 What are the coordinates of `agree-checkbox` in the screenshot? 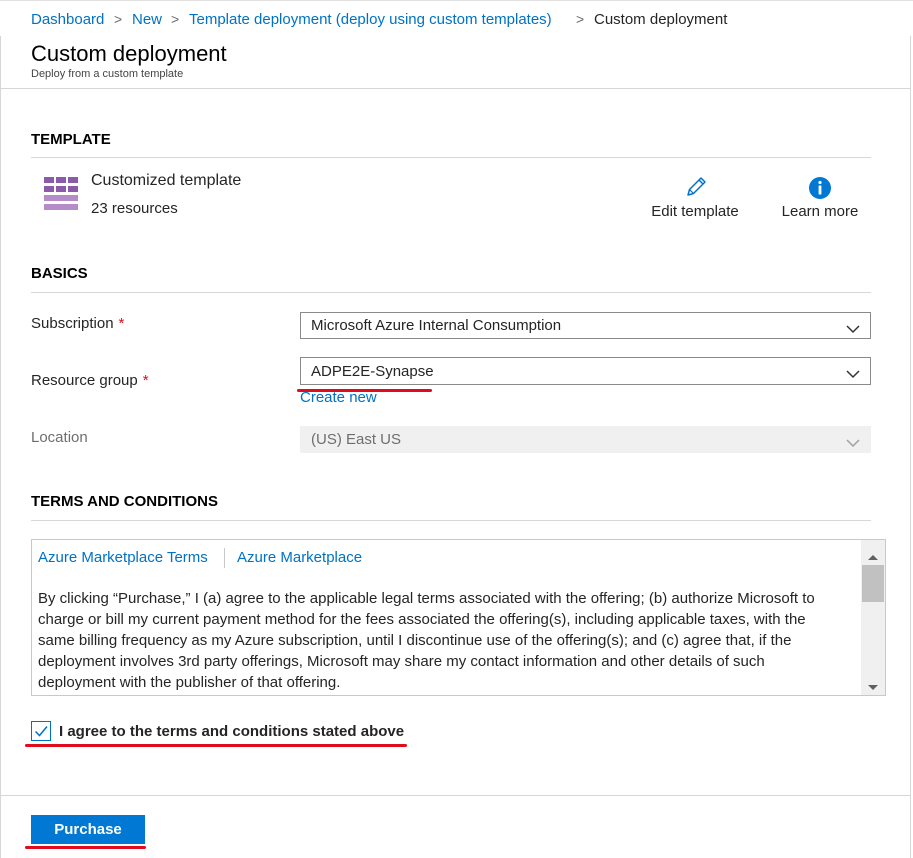 It's located at (41, 731).